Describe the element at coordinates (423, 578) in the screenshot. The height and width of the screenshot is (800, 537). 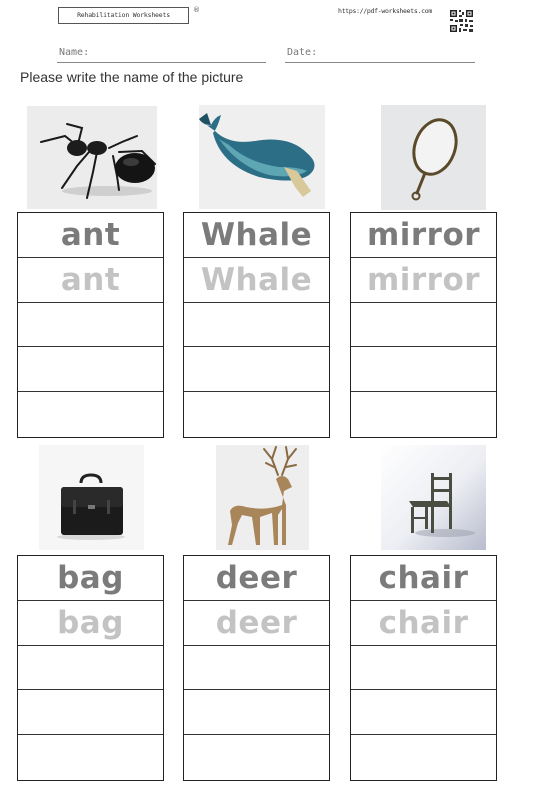
I see `model-word: chair` at that location.